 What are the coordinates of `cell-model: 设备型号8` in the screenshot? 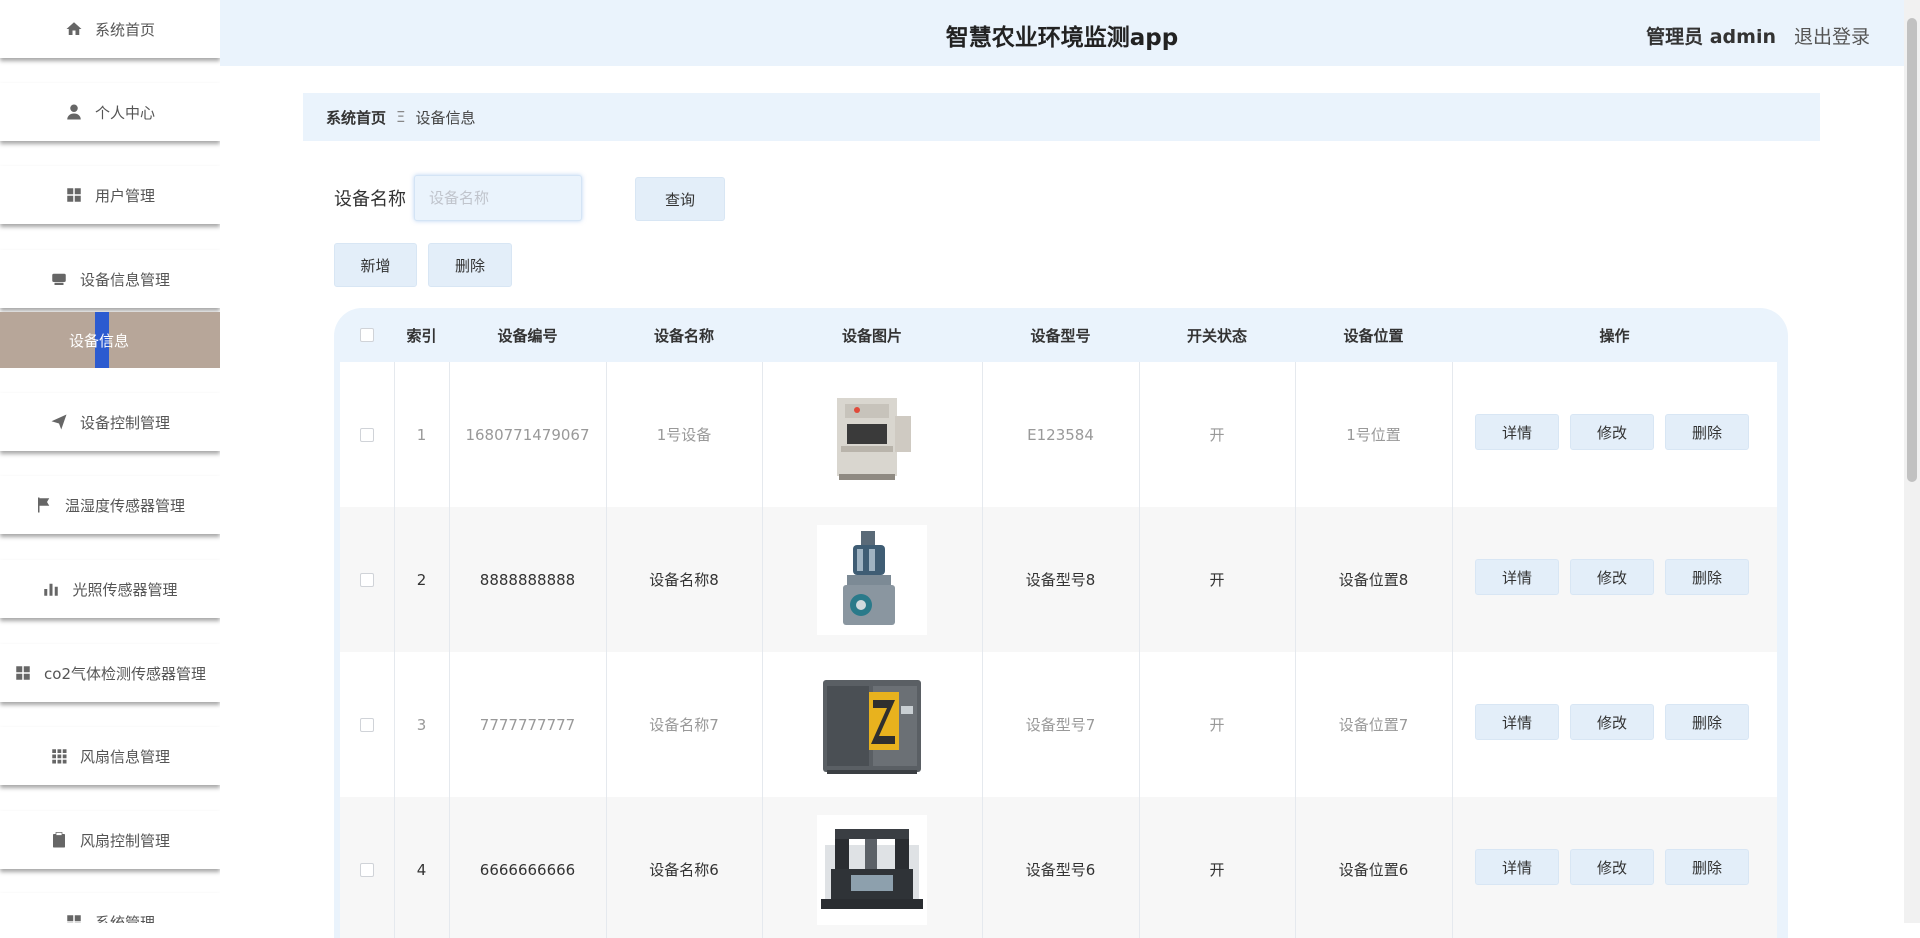 It's located at (1060, 579).